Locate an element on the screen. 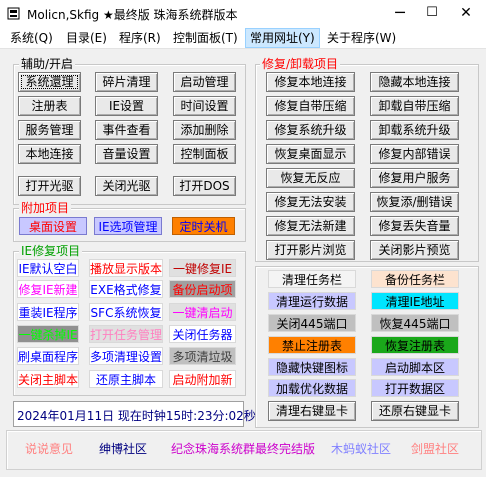 Image resolution: width=486 pixels, height=477 pixels. menu-control-panel: 控制面板(T) is located at coordinates (205, 38).